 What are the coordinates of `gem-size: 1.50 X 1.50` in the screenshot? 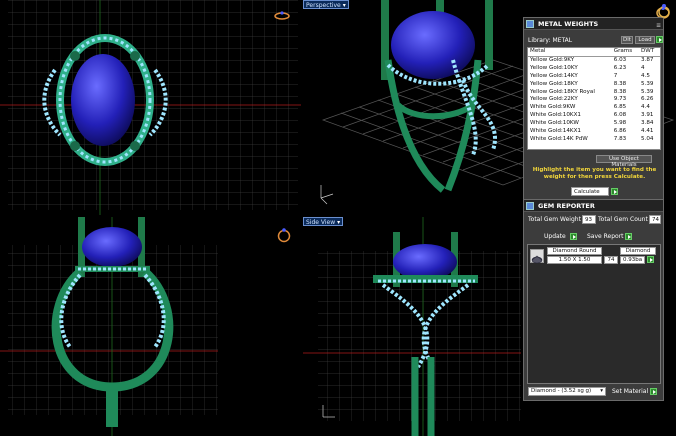 It's located at (574, 260).